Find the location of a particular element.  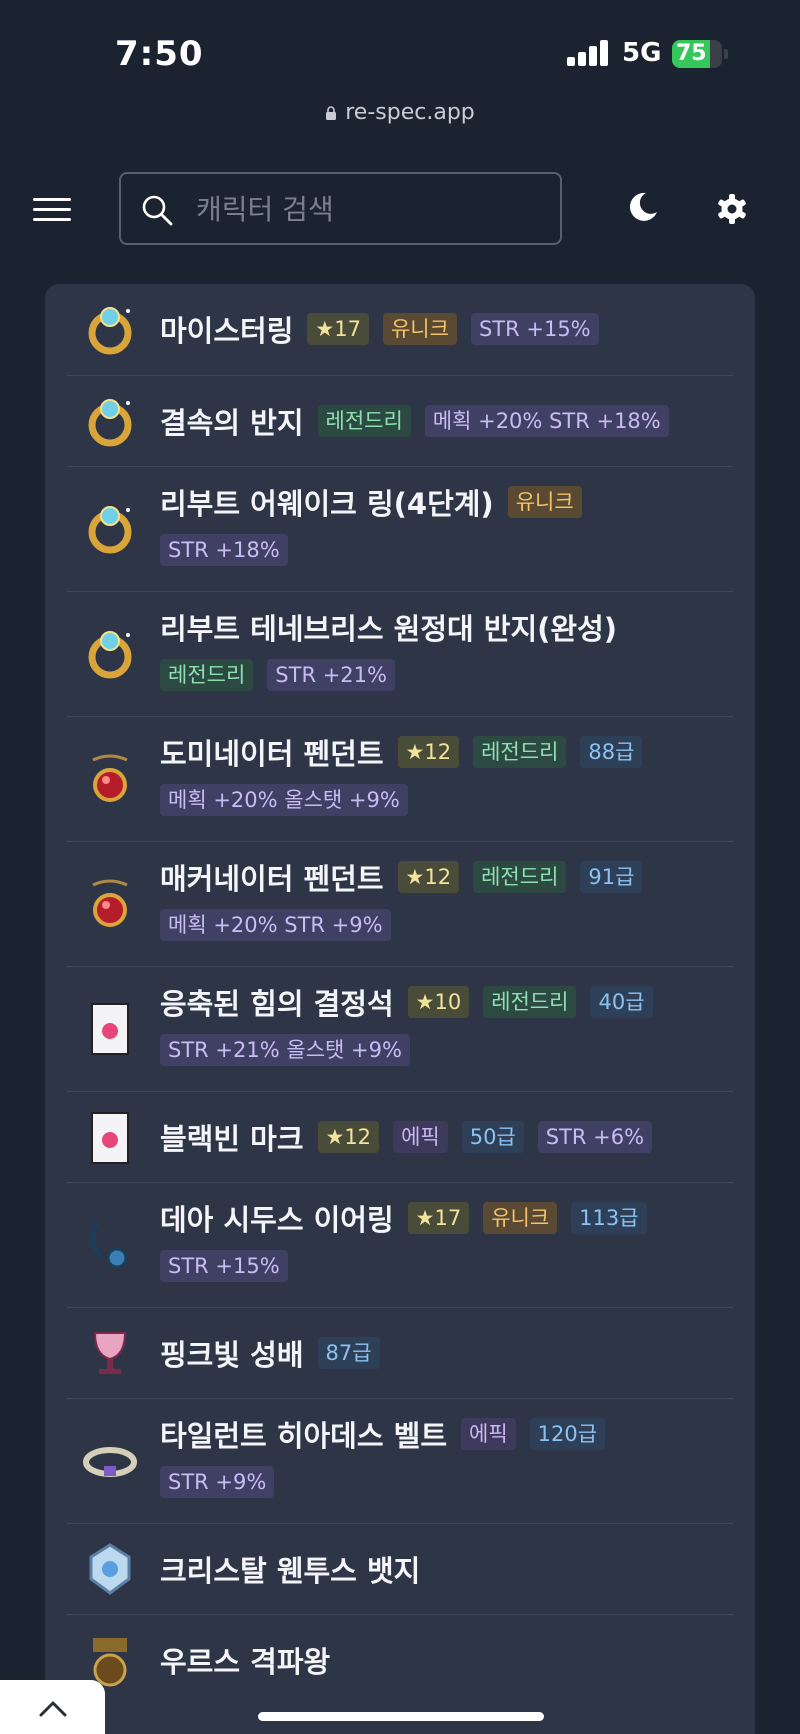

level-badge: 91급 is located at coordinates (611, 877).